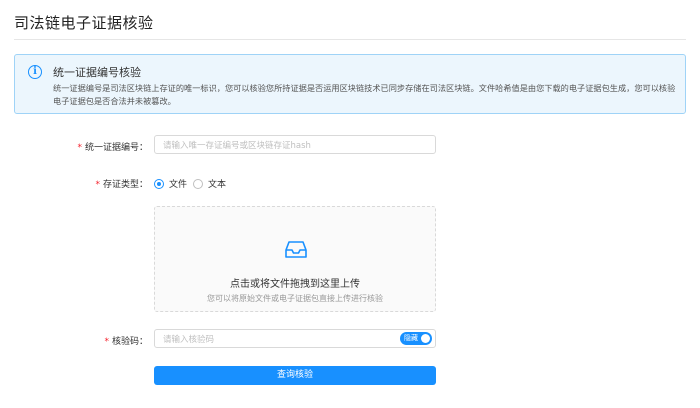 The image size is (700, 408). I want to click on evidence-id-input: 请输入唯一存证编号或区块链存证hash, so click(295, 144).